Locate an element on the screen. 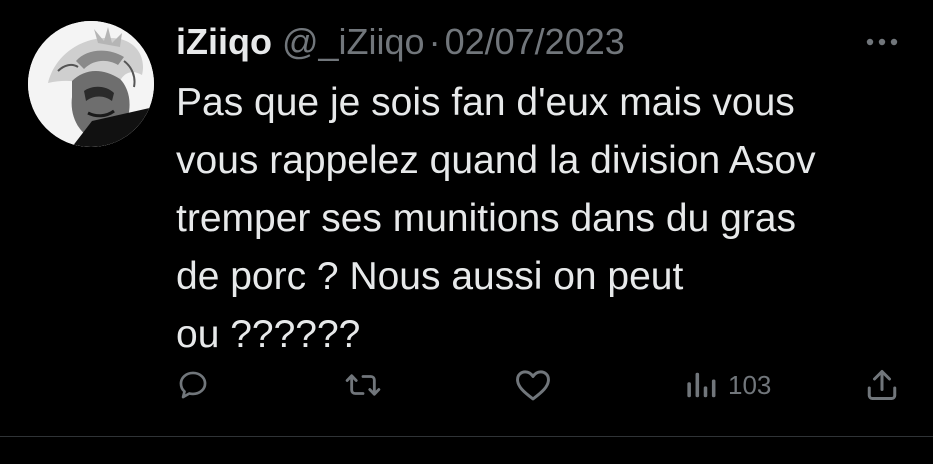 Image resolution: width=933 pixels, height=464 pixels. user-handle: @_iZiiqo is located at coordinates (353, 42).